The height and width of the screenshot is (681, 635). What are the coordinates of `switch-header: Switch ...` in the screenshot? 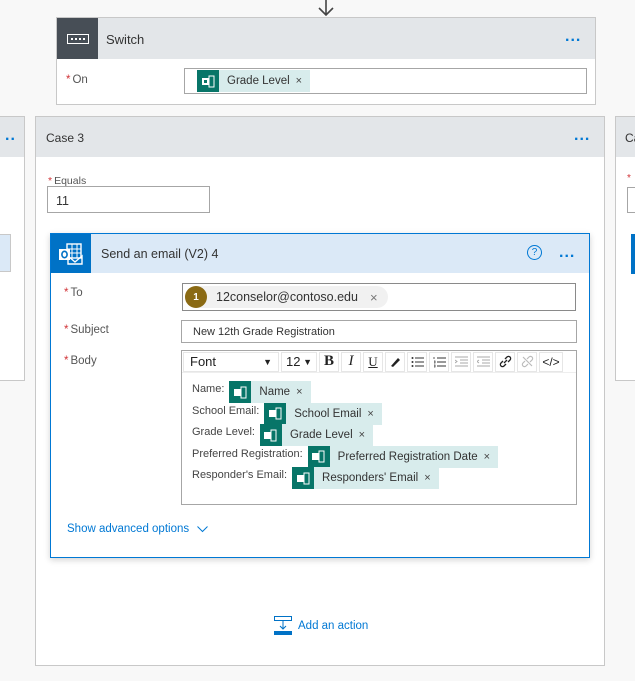 It's located at (326, 38).